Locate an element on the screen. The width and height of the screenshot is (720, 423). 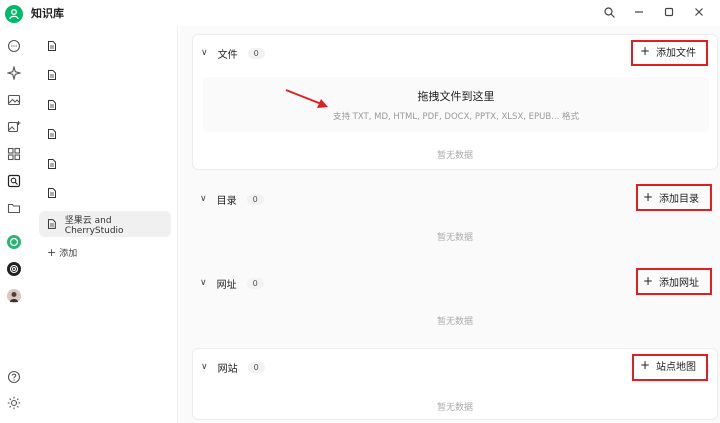
url-section-title: 网址 is located at coordinates (226, 285).